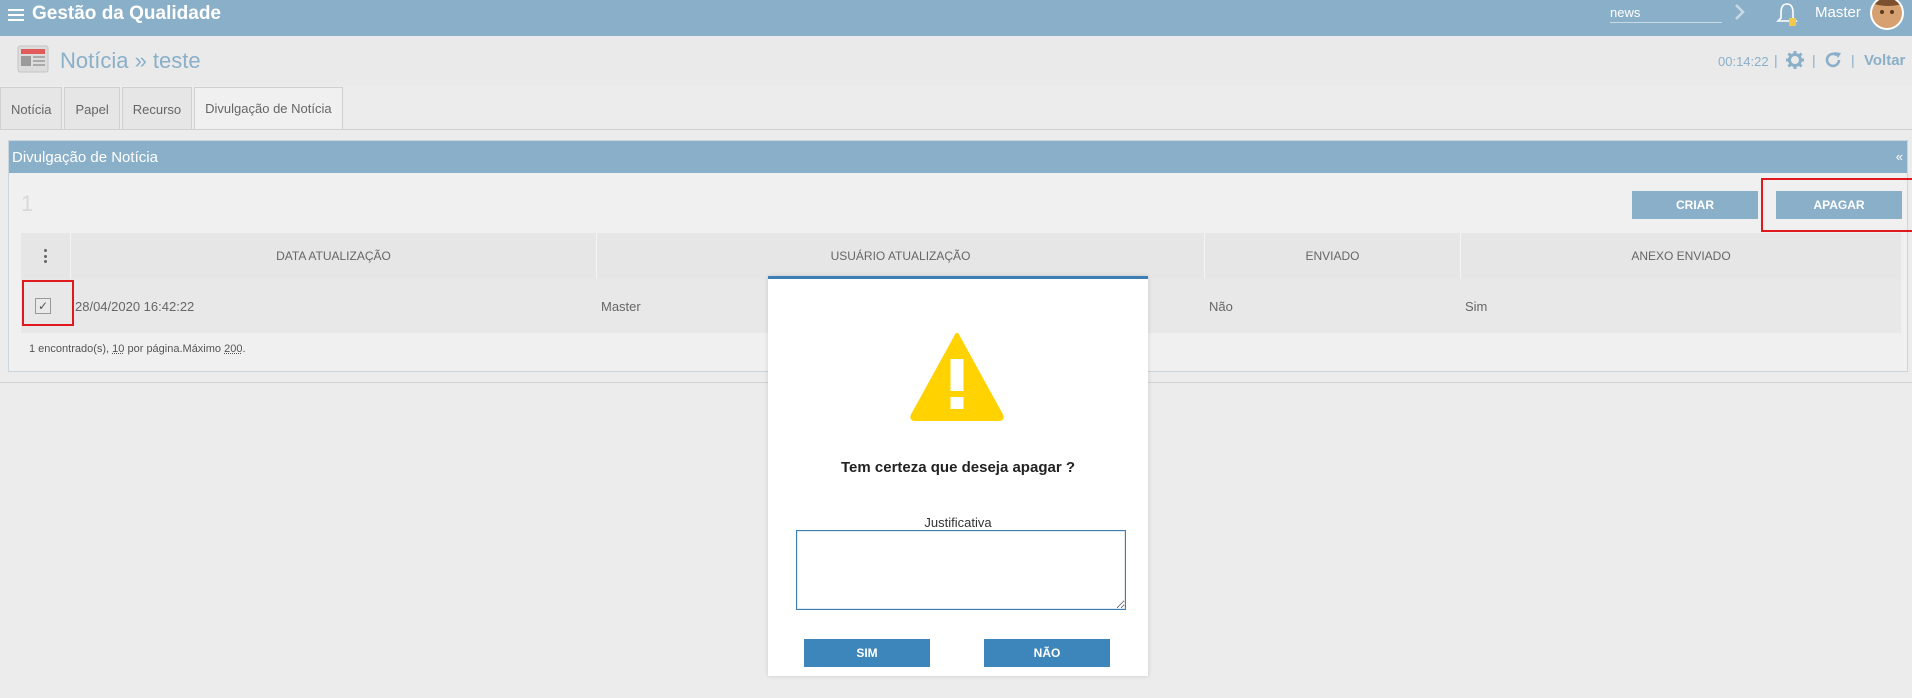 The image size is (1912, 698). Describe the element at coordinates (961, 570) in the screenshot. I see `justificativa-textarea` at that location.